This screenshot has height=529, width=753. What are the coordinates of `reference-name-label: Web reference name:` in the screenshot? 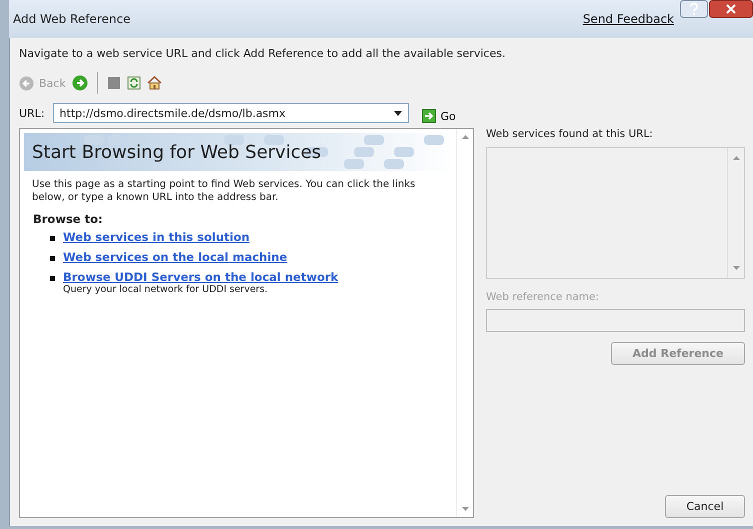 It's located at (543, 297).